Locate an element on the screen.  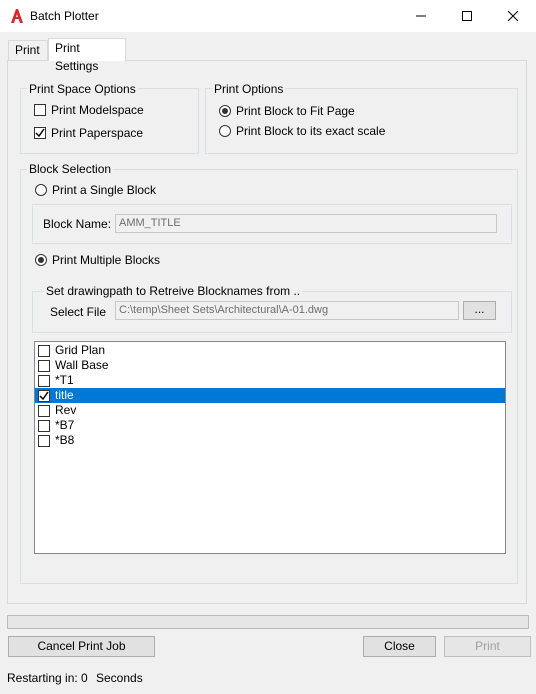
list-item: Rev is located at coordinates (270, 410).